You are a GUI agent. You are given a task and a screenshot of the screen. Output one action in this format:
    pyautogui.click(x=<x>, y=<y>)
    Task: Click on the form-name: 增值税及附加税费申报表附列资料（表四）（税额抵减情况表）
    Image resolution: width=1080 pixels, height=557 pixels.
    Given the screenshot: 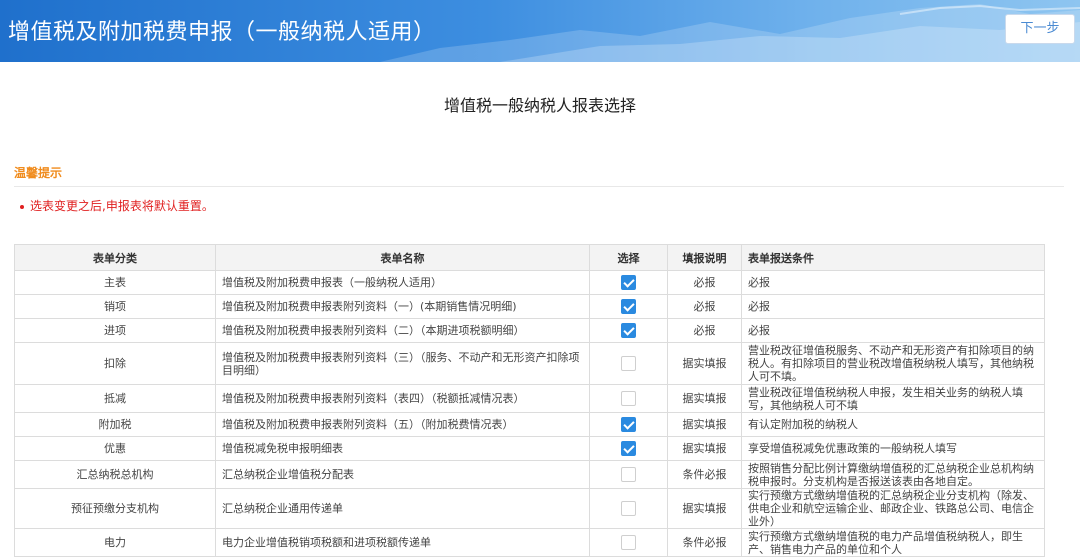 What is the action you would take?
    pyautogui.click(x=402, y=398)
    